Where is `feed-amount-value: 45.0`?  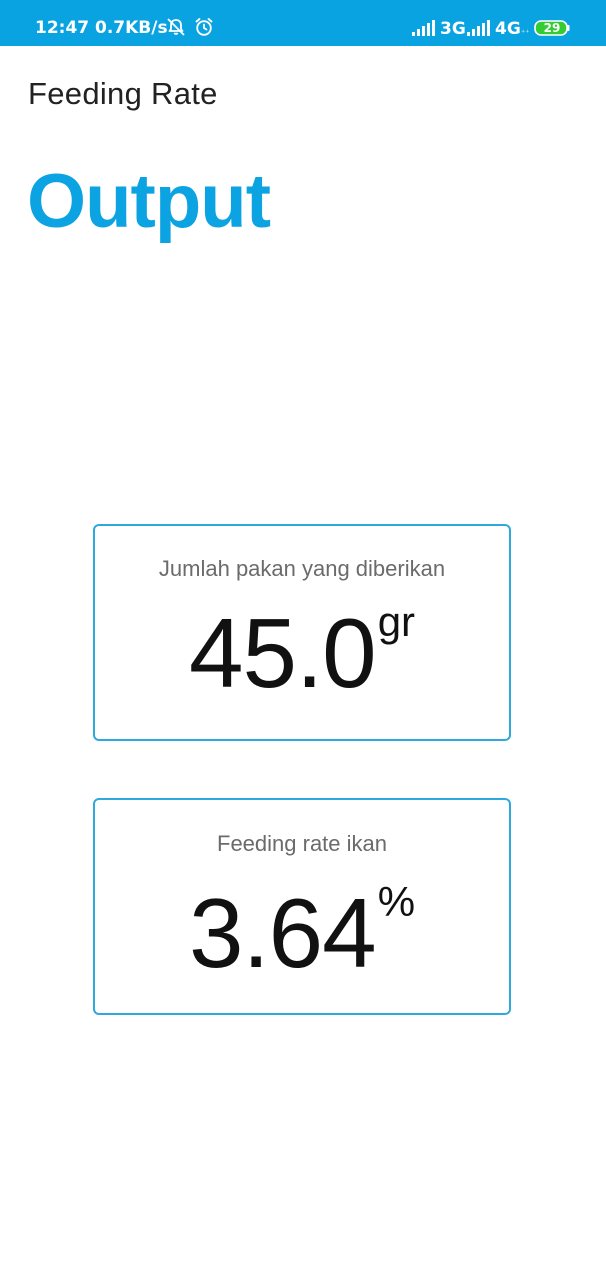 feed-amount-value: 45.0 is located at coordinates (282, 653).